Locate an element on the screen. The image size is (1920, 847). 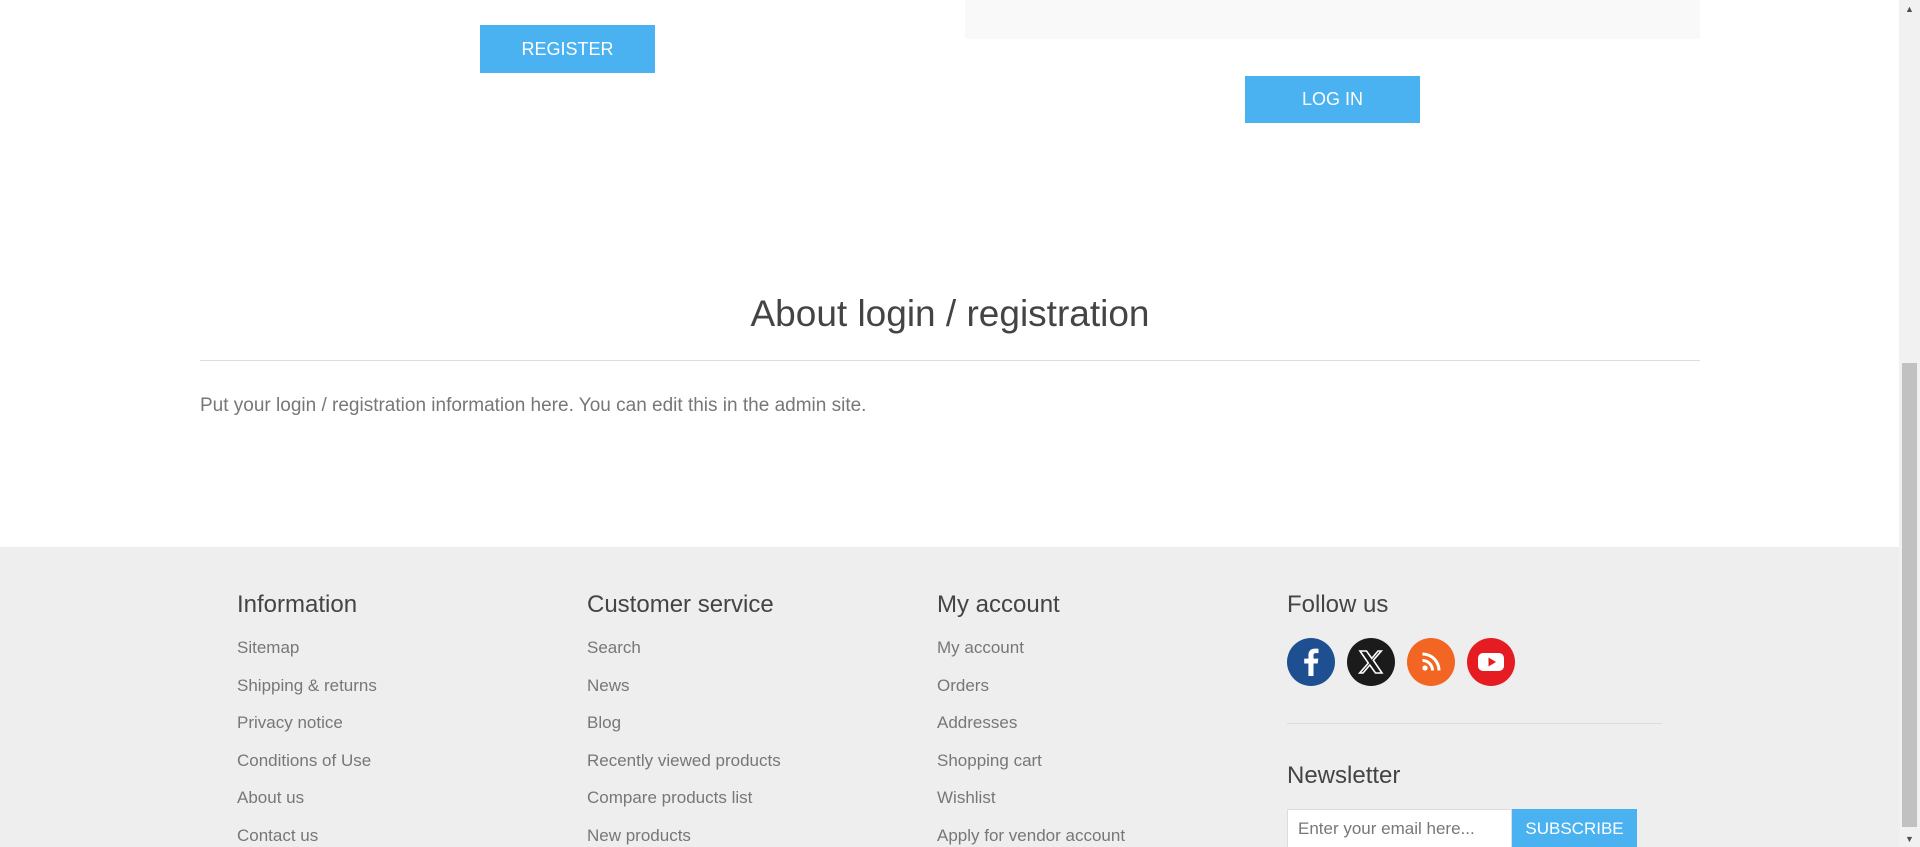
footer-link-conditions-of-use: Conditions of Use is located at coordinates (307, 770).